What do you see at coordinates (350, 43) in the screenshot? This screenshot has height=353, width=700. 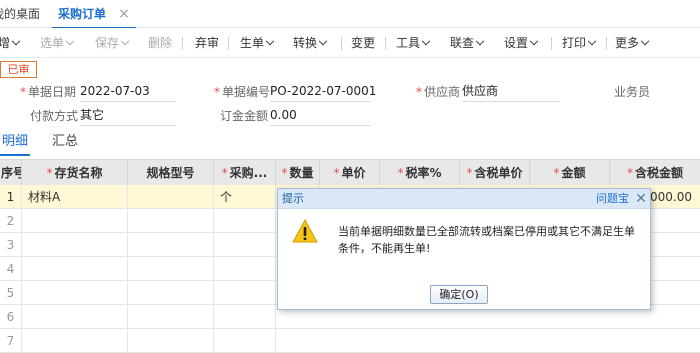 I see `toolbar: 增 选单 保存 删除 弃审 生单 转换 变更 工具 联查 设置 打印 更多` at bounding box center [350, 43].